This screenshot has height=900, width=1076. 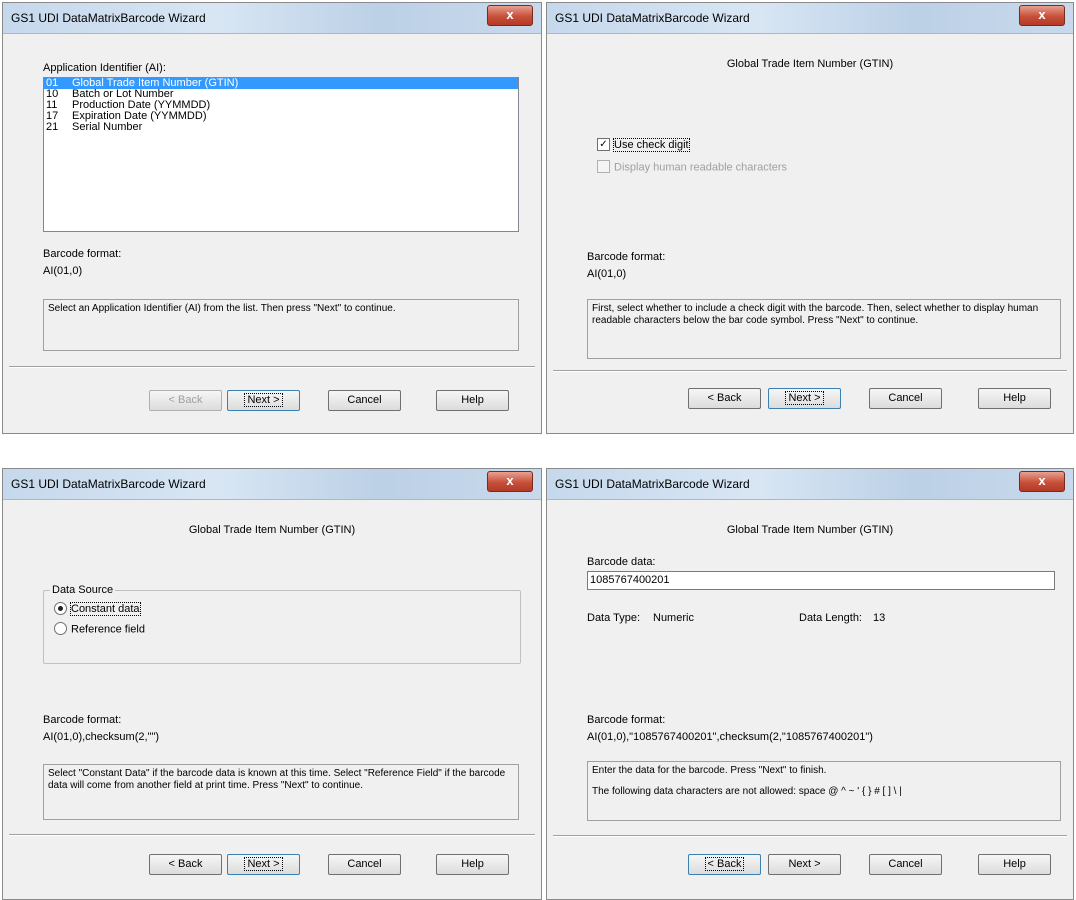 What do you see at coordinates (603, 144) in the screenshot?
I see `checkbox-checked-icon: ✓` at bounding box center [603, 144].